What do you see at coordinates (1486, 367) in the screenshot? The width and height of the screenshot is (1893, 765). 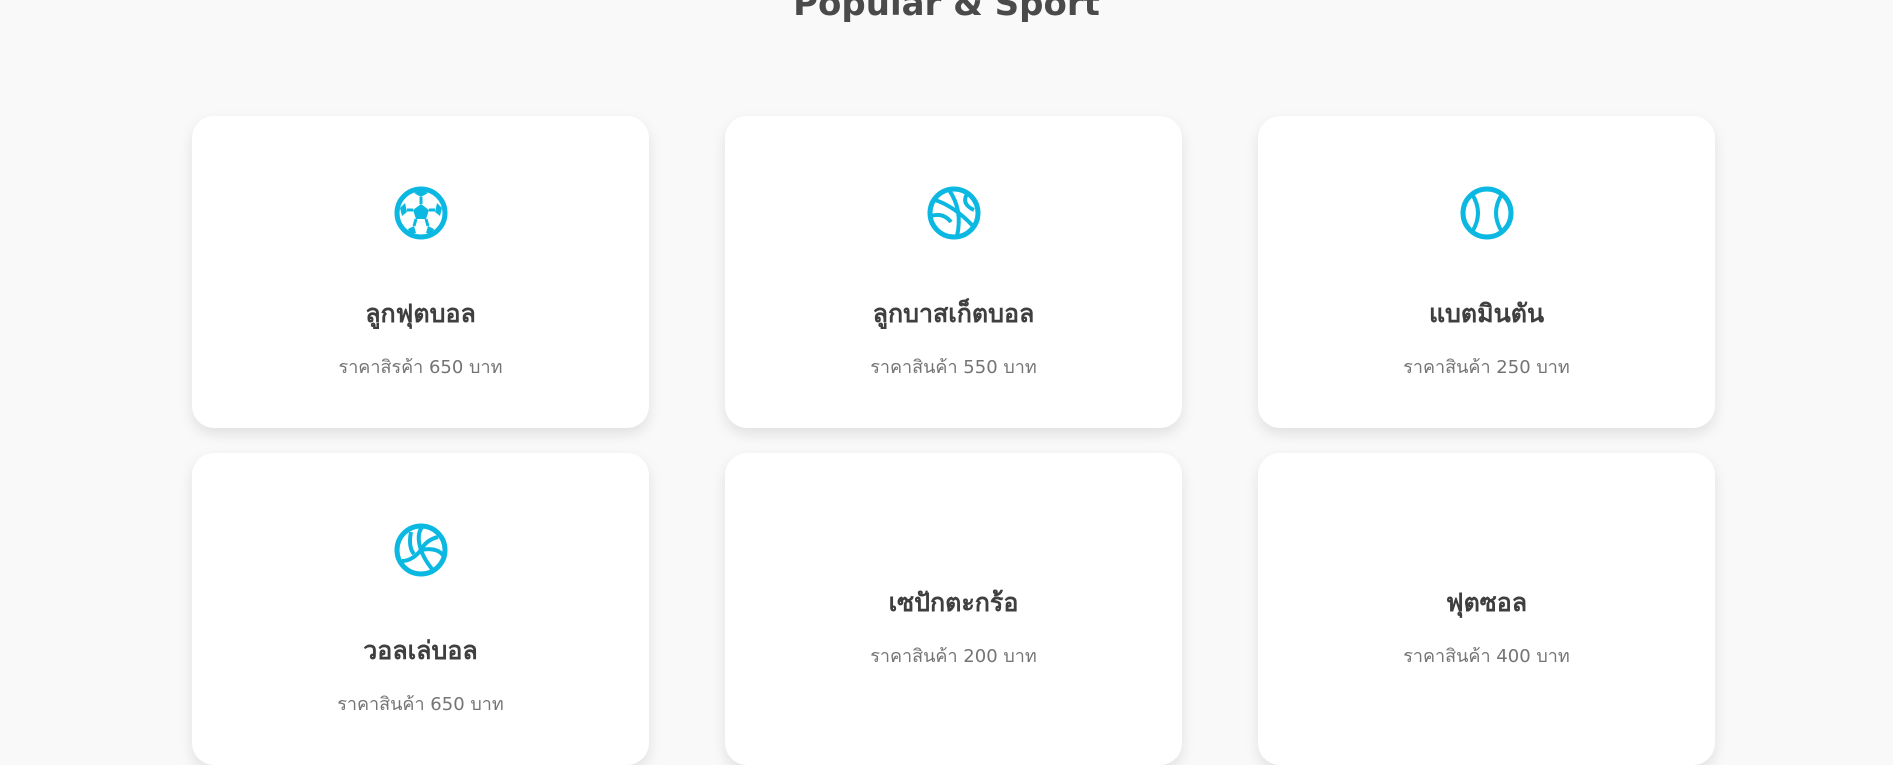 I see `product-price: ราคาสินค้า 250 บาท` at bounding box center [1486, 367].